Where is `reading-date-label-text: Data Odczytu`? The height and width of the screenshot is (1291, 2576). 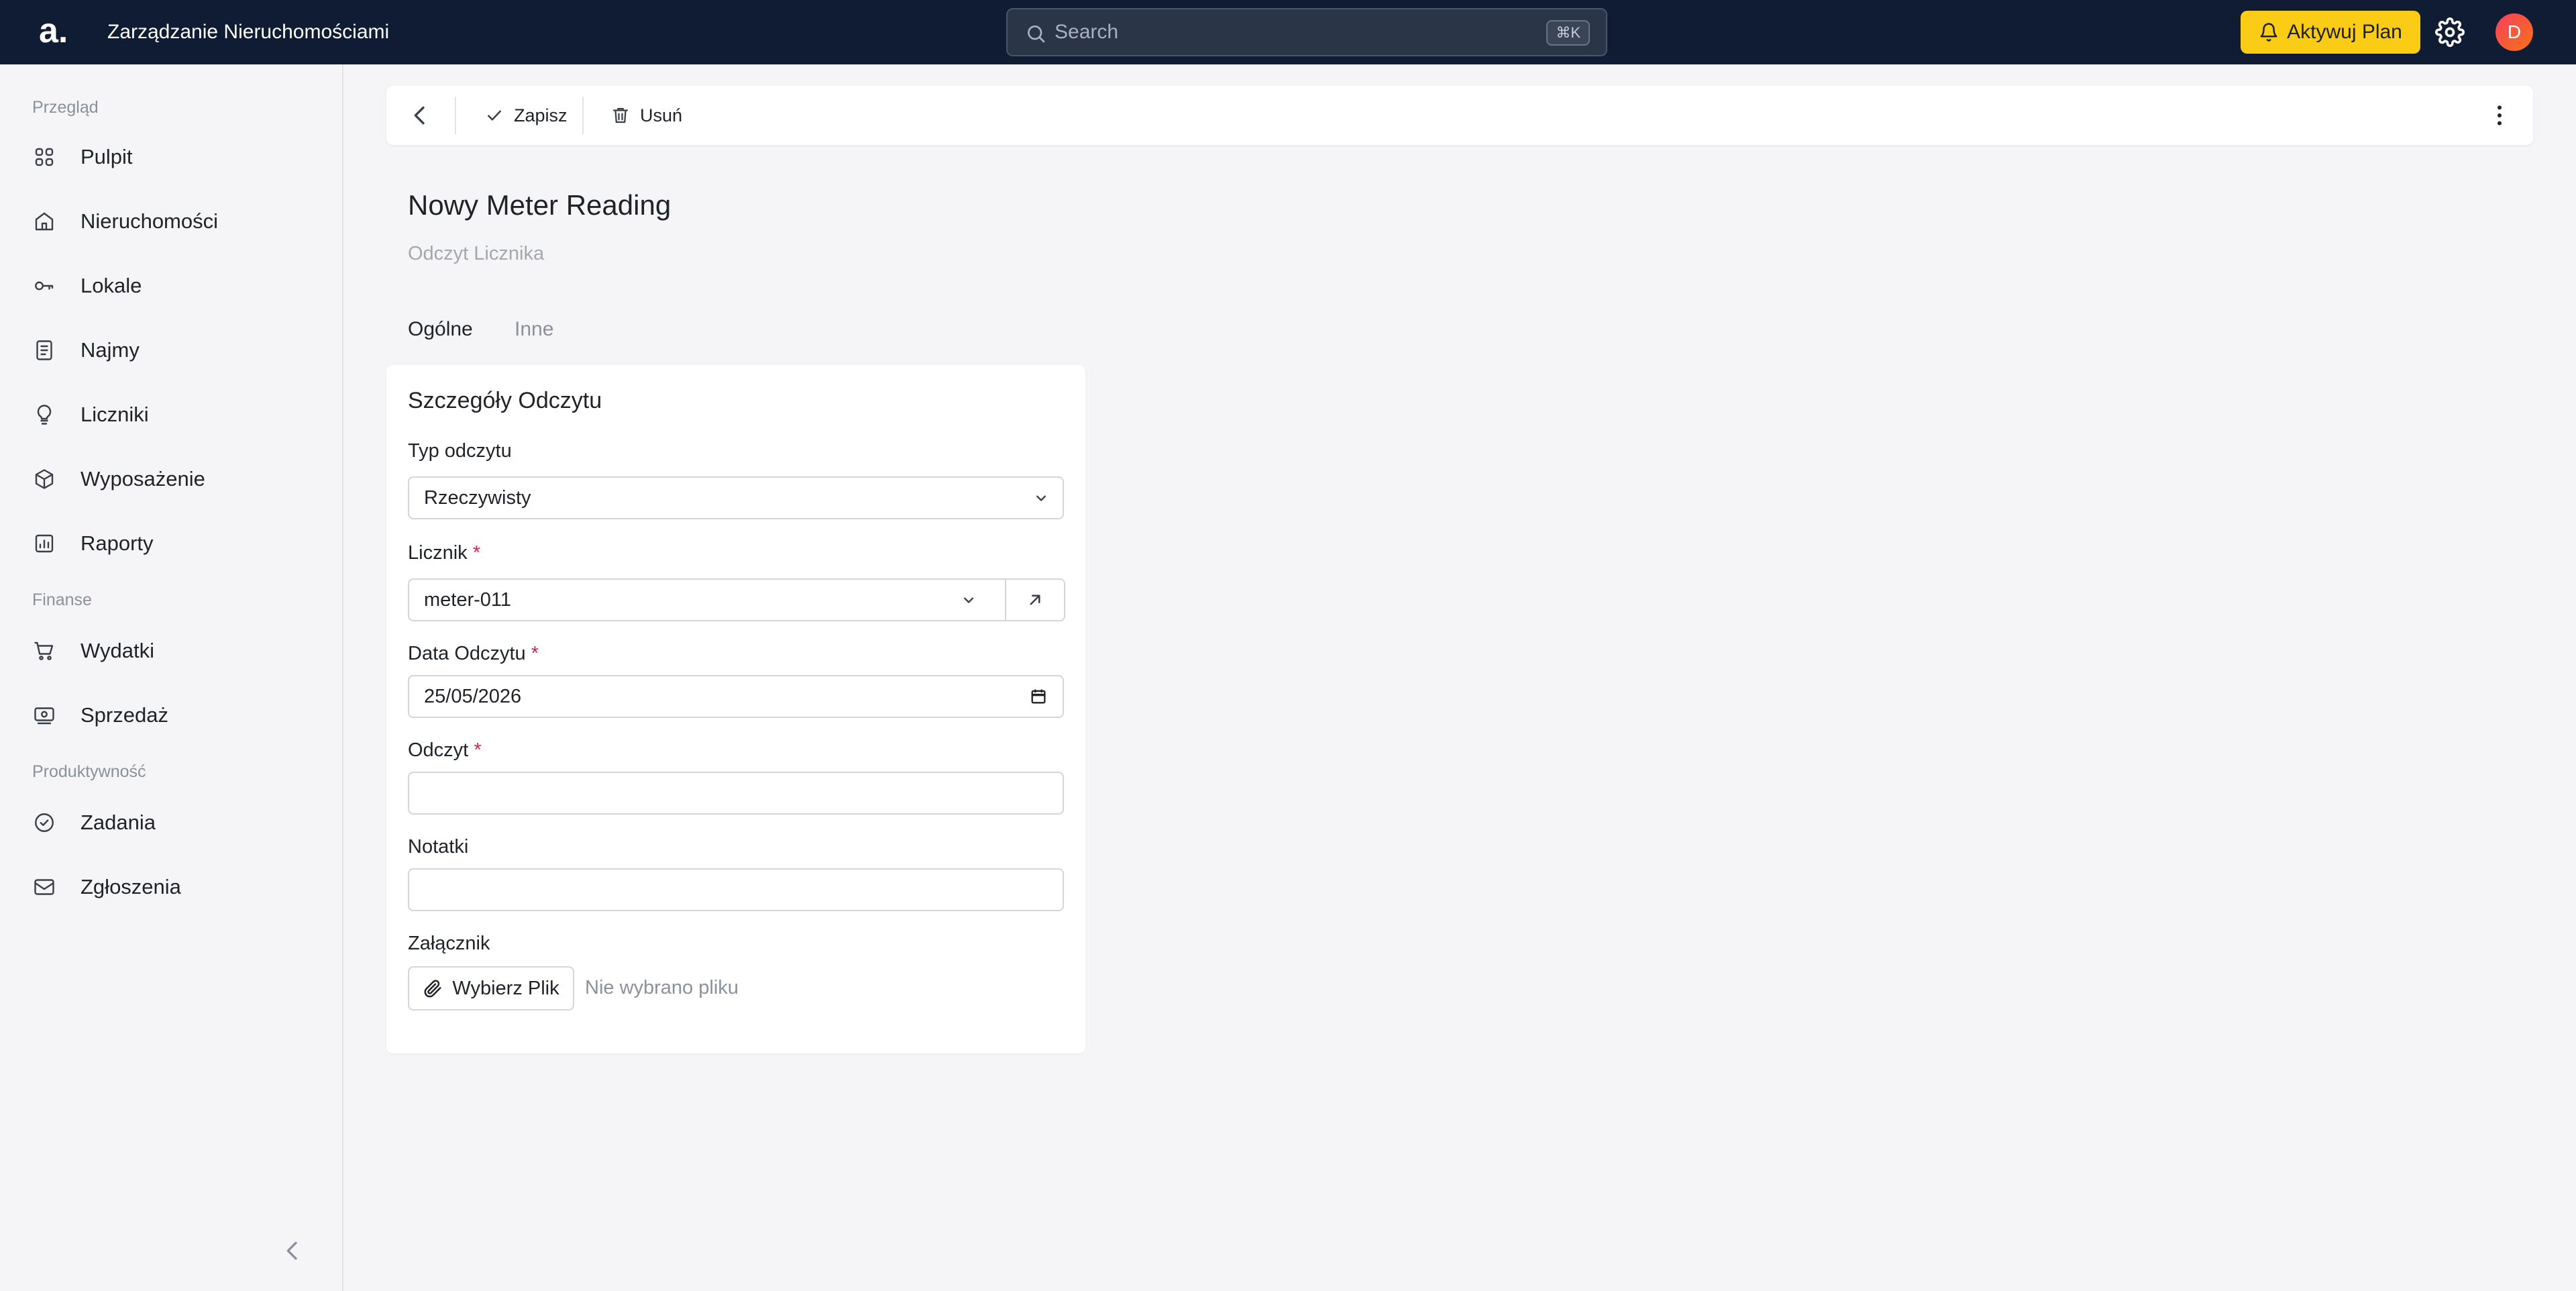
reading-date-label-text: Data Odczytu is located at coordinates (467, 653).